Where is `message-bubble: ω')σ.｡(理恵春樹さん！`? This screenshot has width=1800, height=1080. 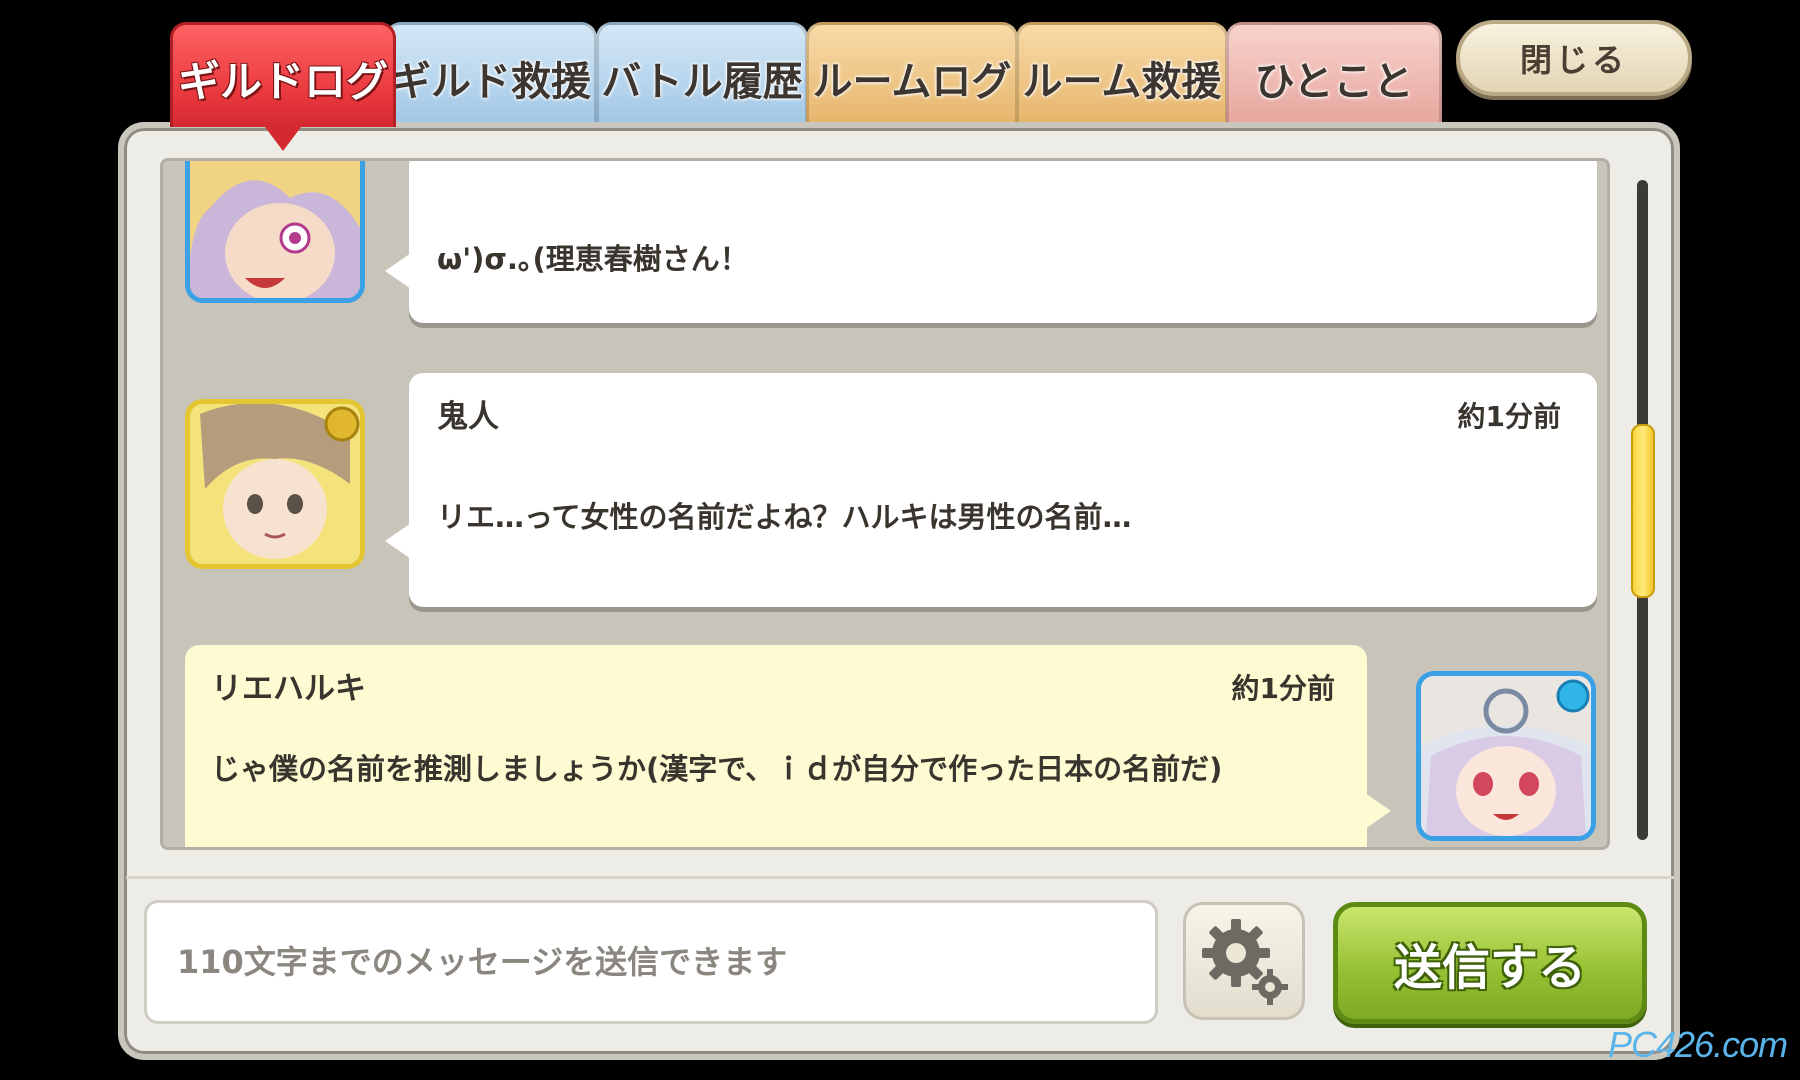 message-bubble: ω')σ.｡(理恵春樹さん！ is located at coordinates (1003, 242).